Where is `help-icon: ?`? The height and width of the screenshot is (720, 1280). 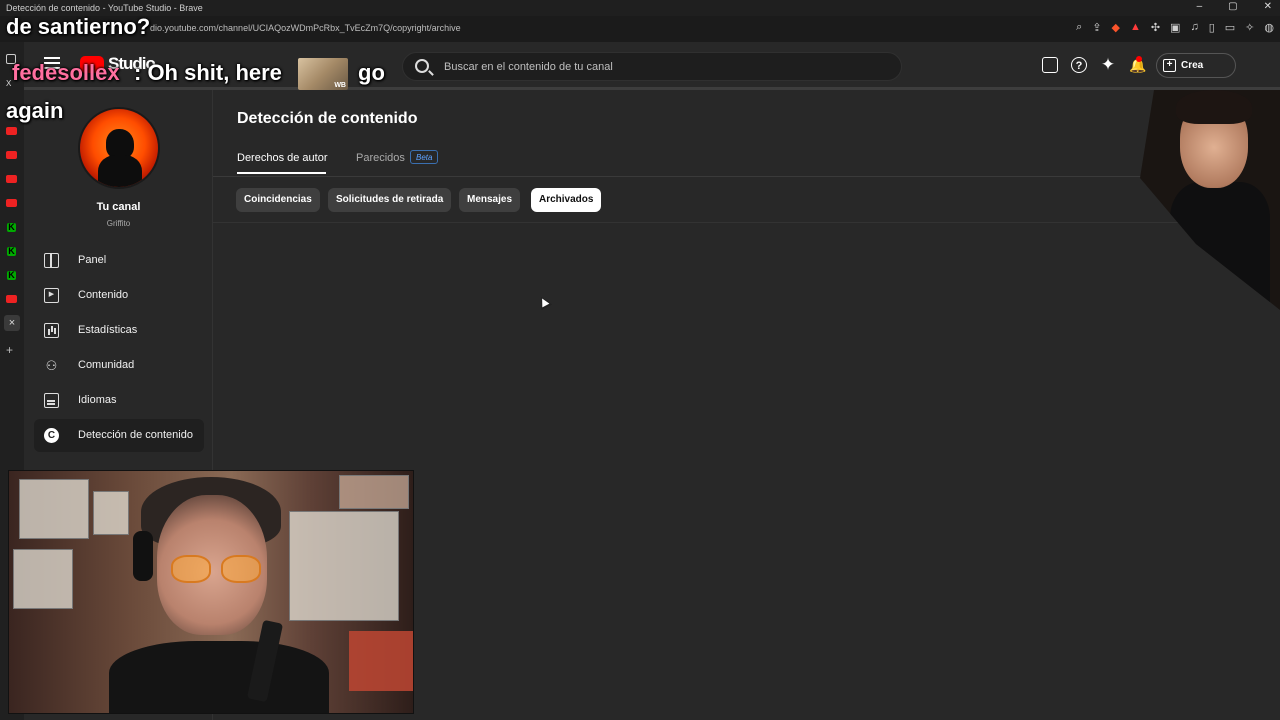
help-icon: ? is located at coordinates (1079, 65).